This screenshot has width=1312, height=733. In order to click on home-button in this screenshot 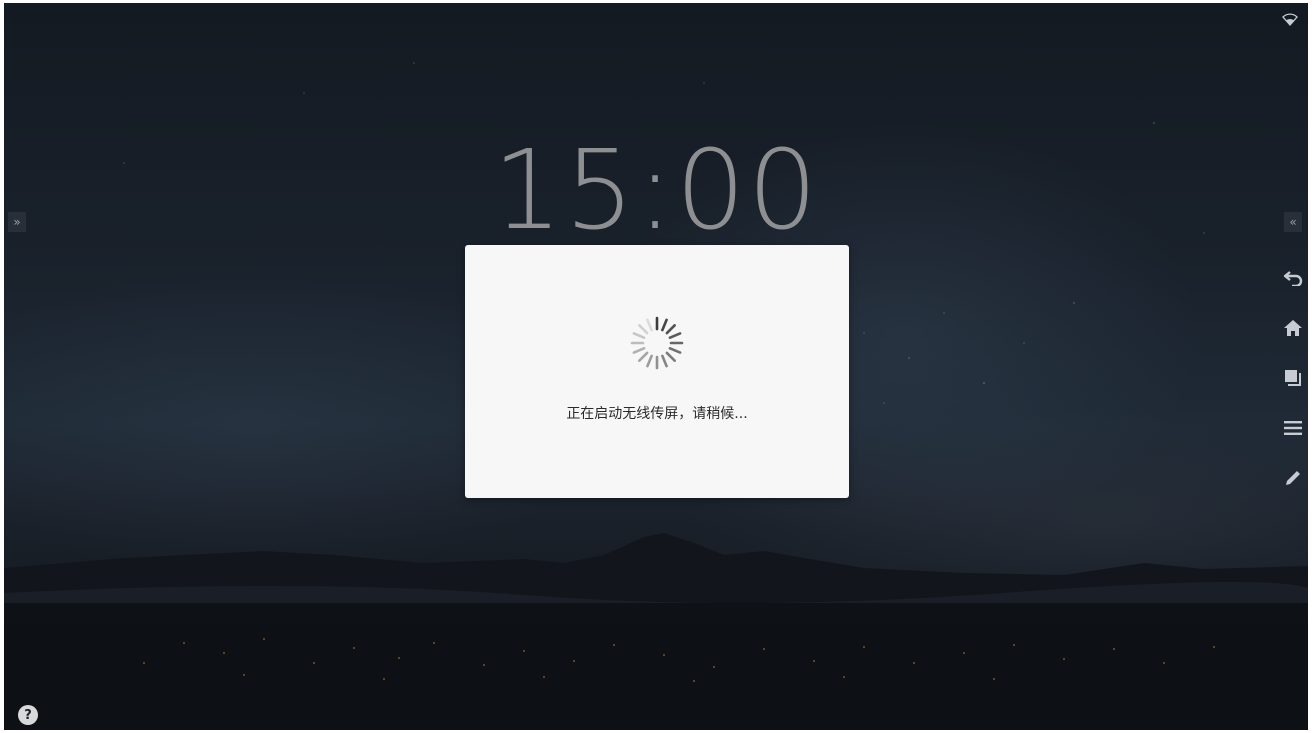, I will do `click(1293, 328)`.